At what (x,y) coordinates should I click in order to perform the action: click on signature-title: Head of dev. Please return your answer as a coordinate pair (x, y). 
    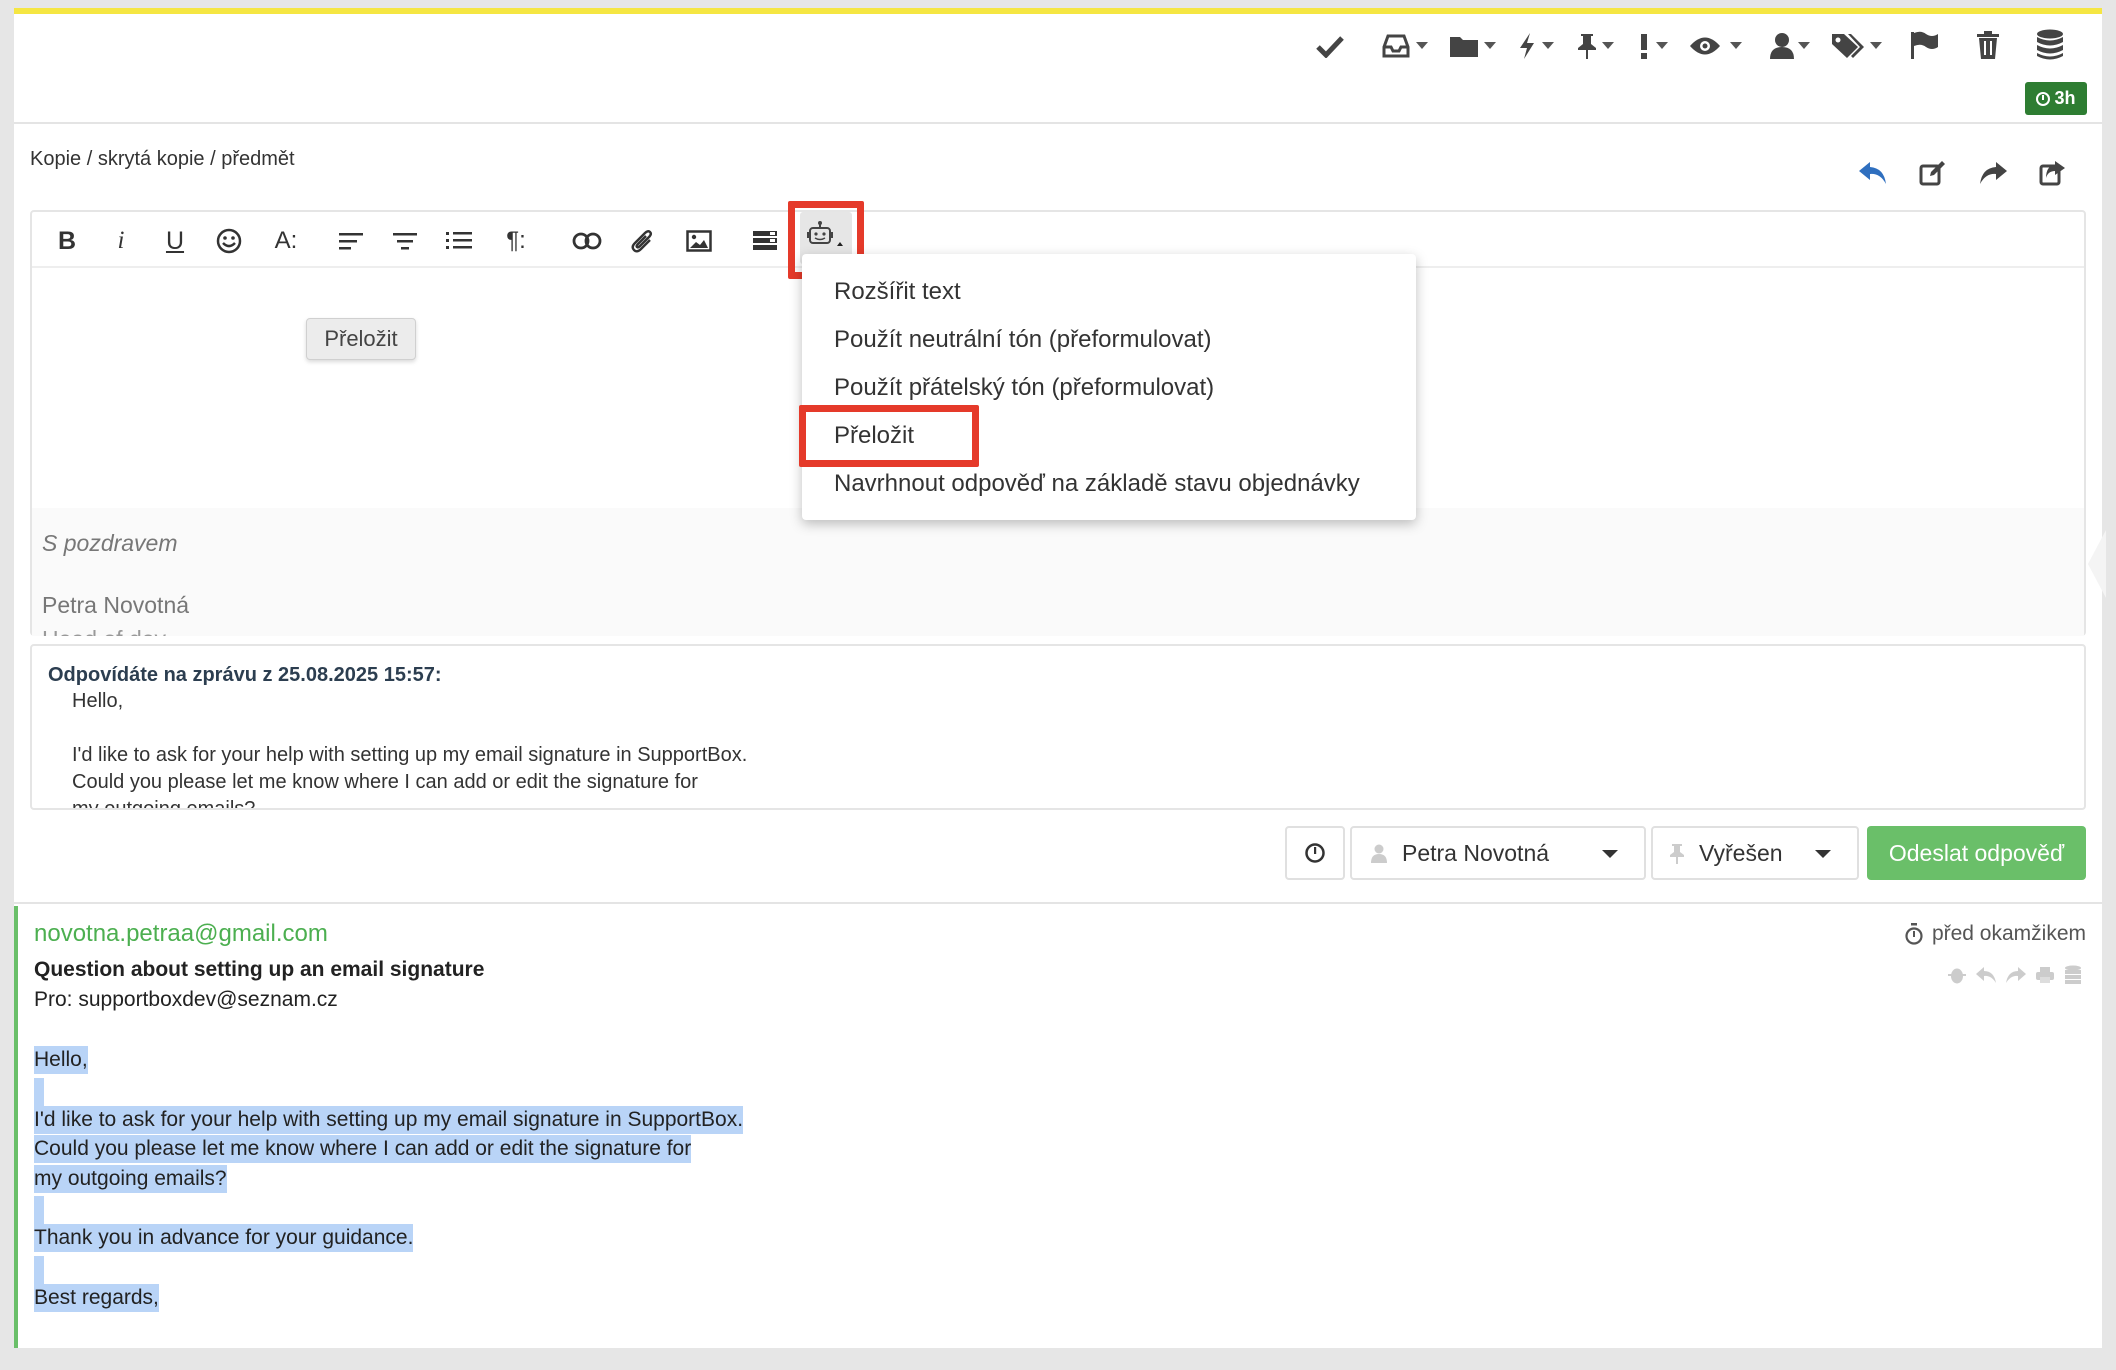
    Looking at the image, I should click on (104, 631).